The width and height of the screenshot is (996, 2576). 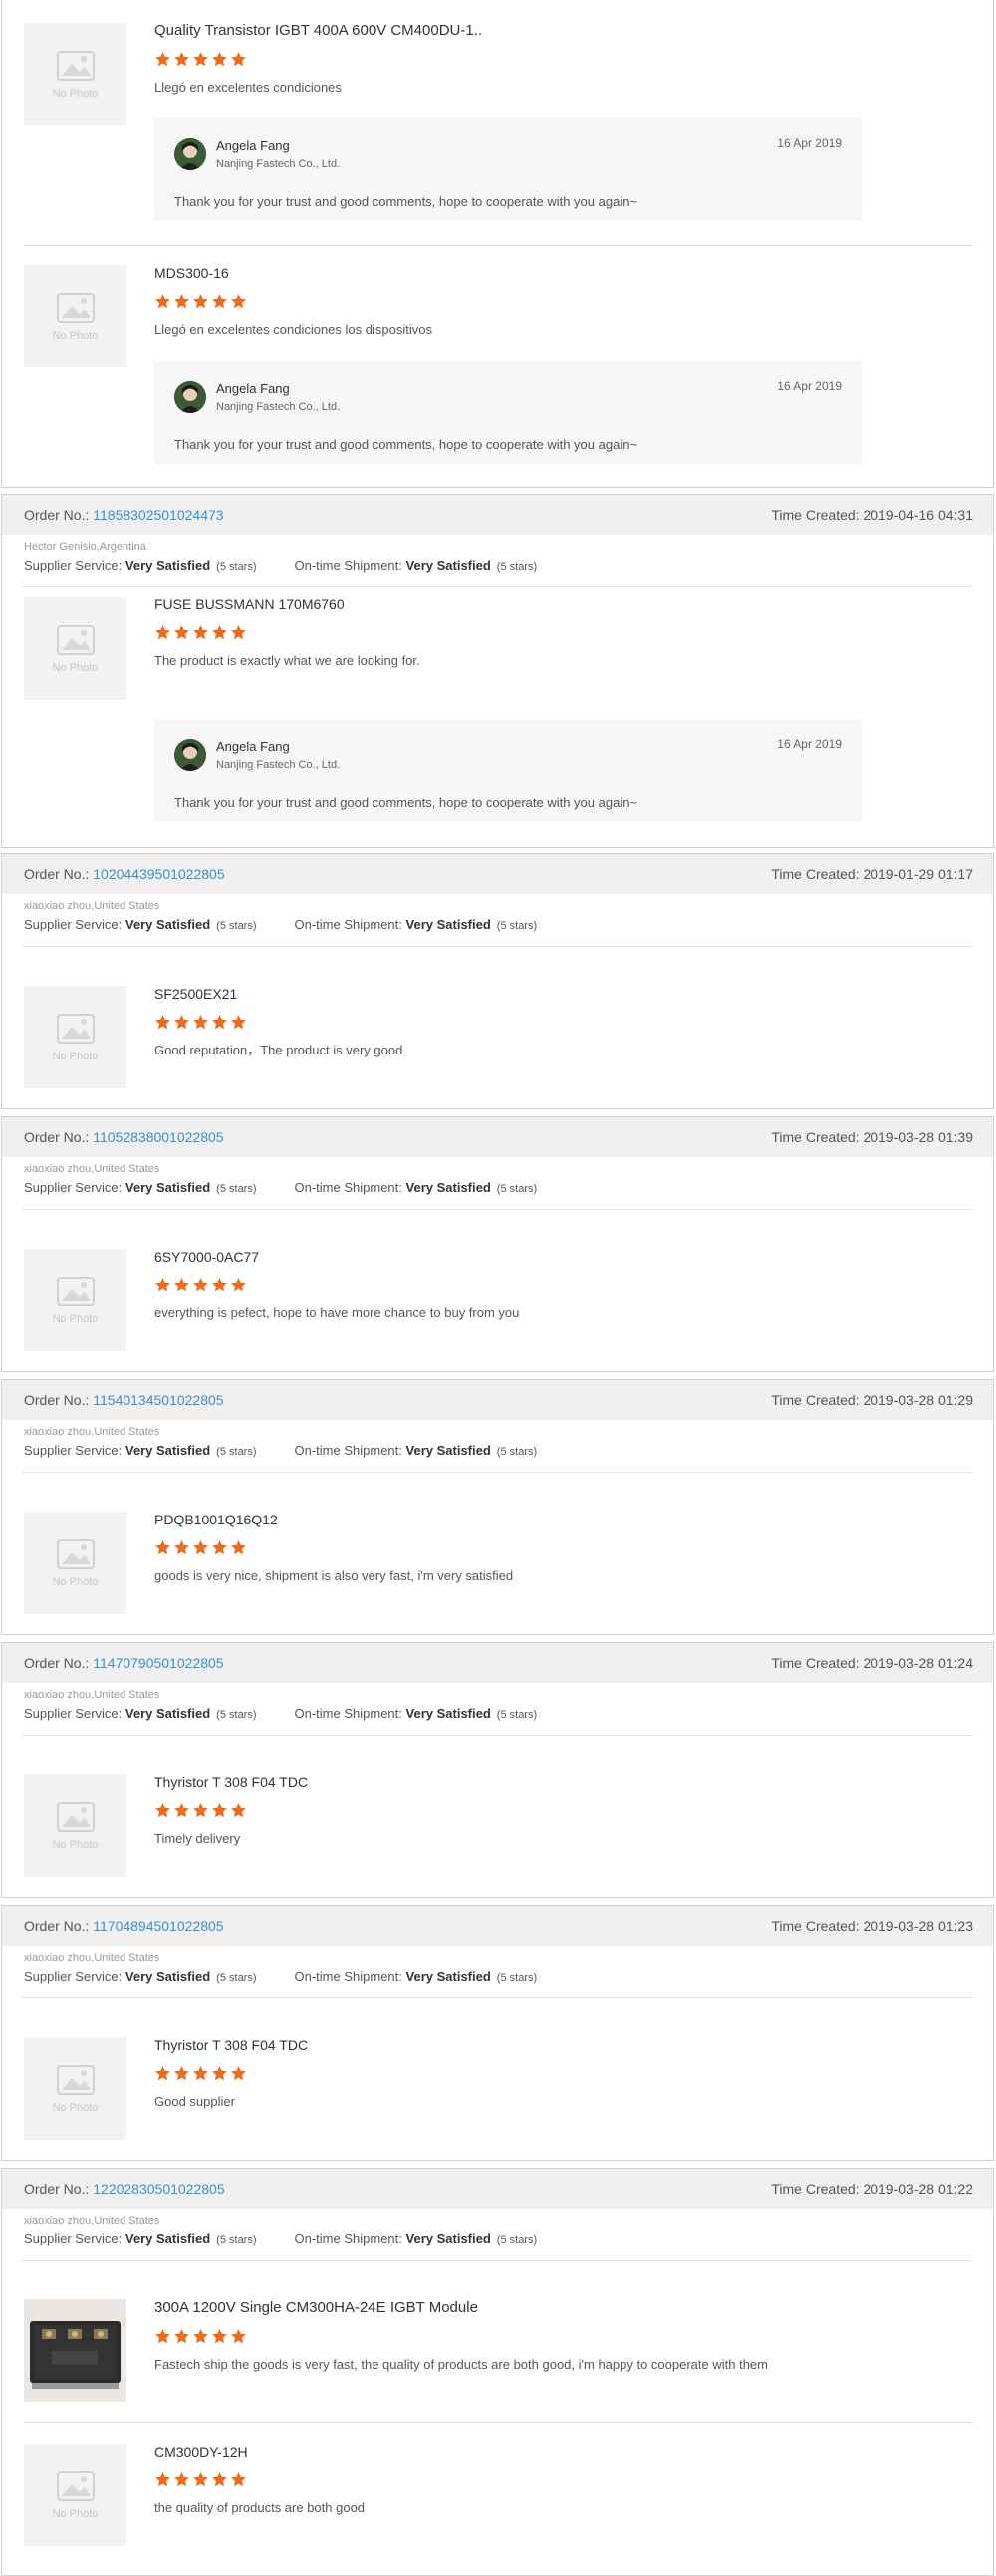 I want to click on order-number-link: 10204439501022805, so click(x=158, y=874).